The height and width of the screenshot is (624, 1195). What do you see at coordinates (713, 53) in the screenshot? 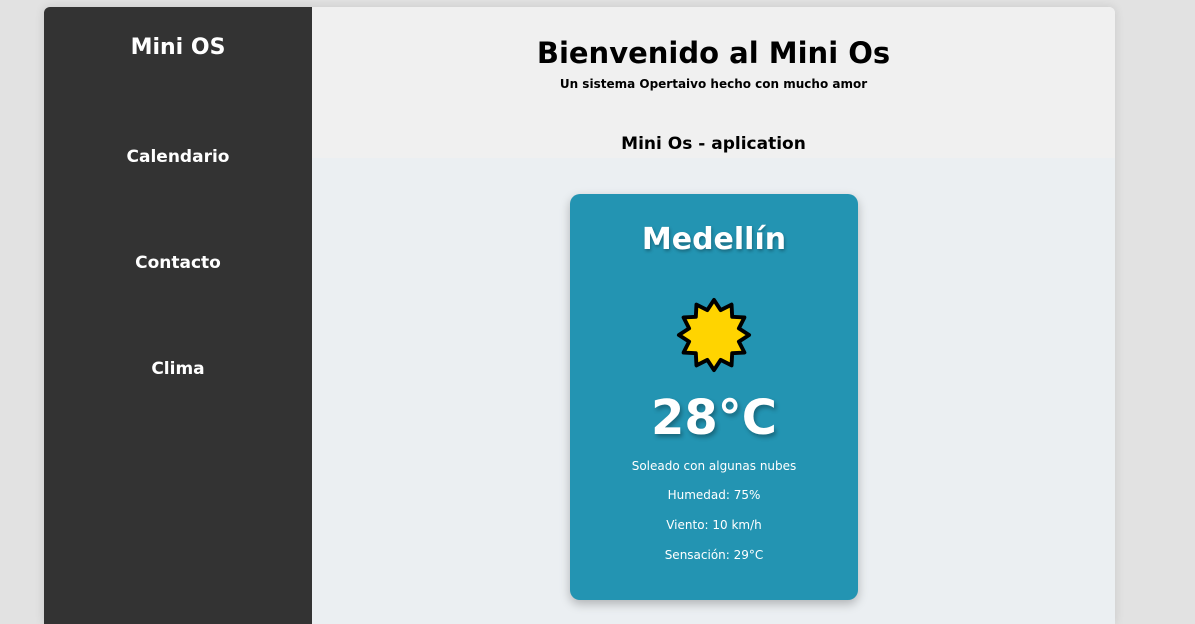
I see `page-title: Bienvenido al Mini Os` at bounding box center [713, 53].